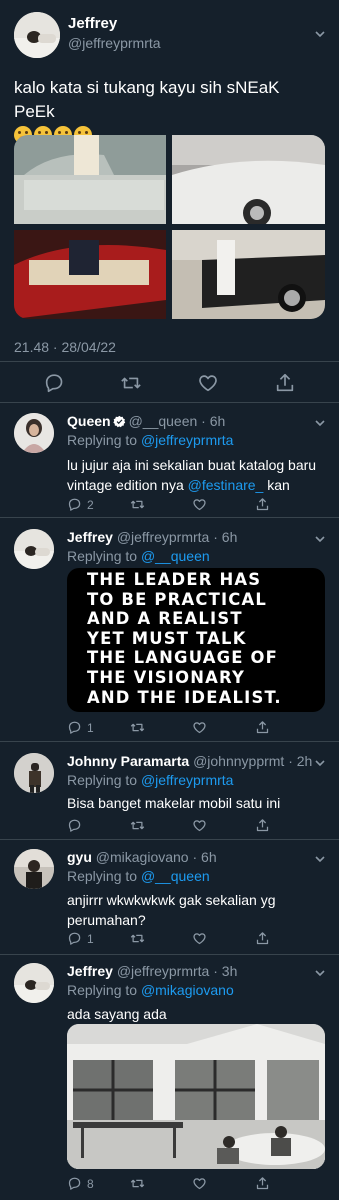  I want to click on author-meta: @jeffreyprmrta · 3h, so click(177, 971).